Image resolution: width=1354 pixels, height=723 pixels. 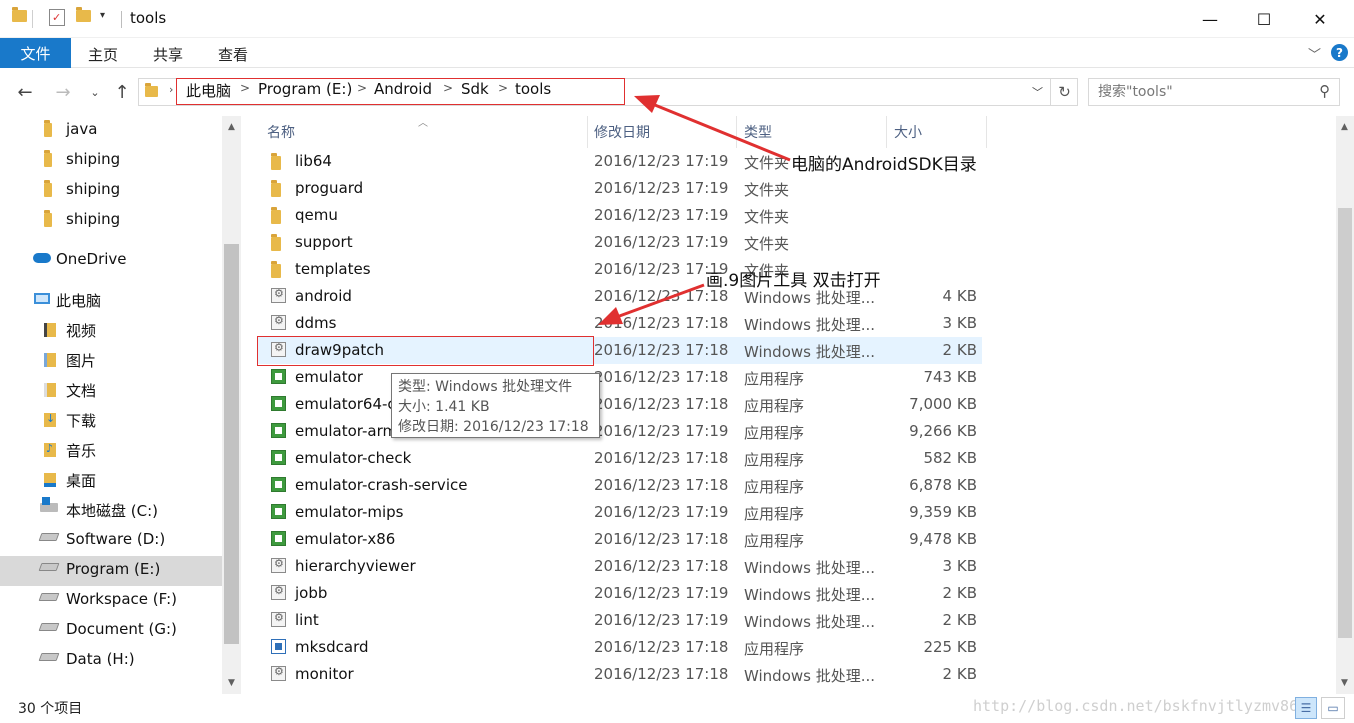 What do you see at coordinates (619, 593) in the screenshot?
I see `file-row: jobb 2016/12/23 17:19 Windows 批处理... 2 KB` at bounding box center [619, 593].